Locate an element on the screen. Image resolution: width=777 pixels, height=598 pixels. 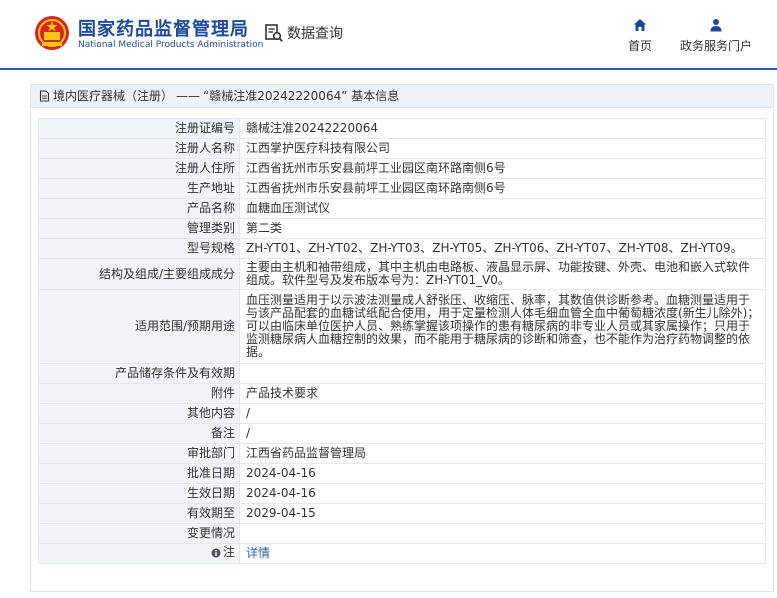
table-row: 管理类别 第二类 is located at coordinates (402, 228).